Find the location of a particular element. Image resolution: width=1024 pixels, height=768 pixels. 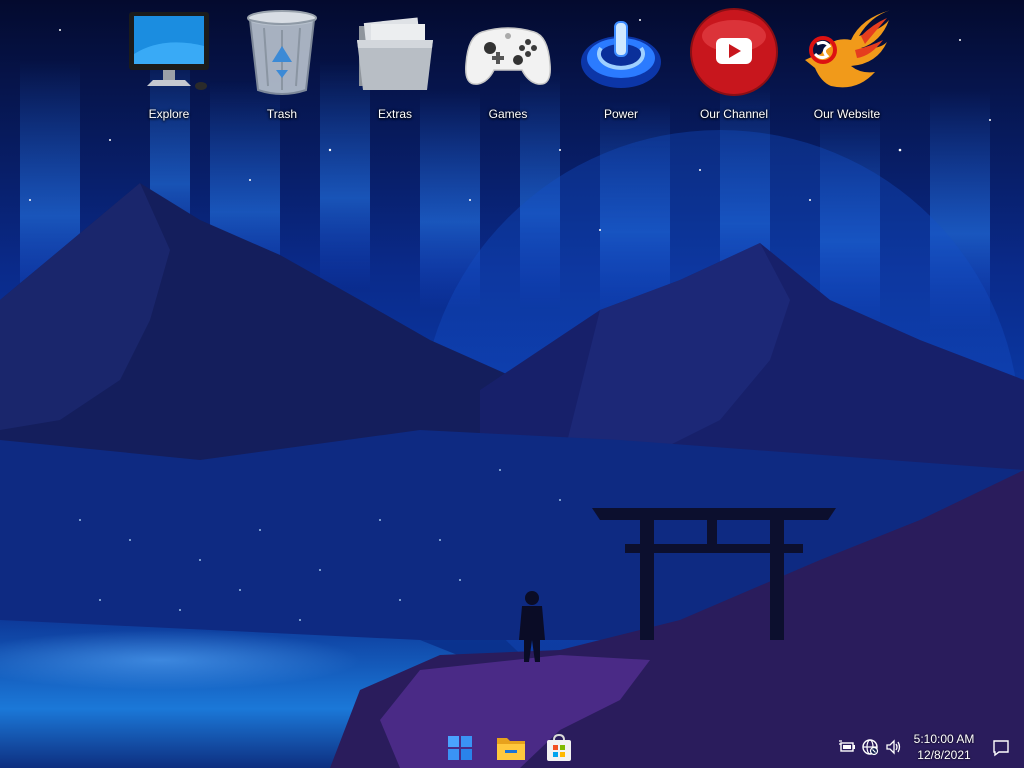

desktop-icon-games: Games is located at coordinates (508, 64).